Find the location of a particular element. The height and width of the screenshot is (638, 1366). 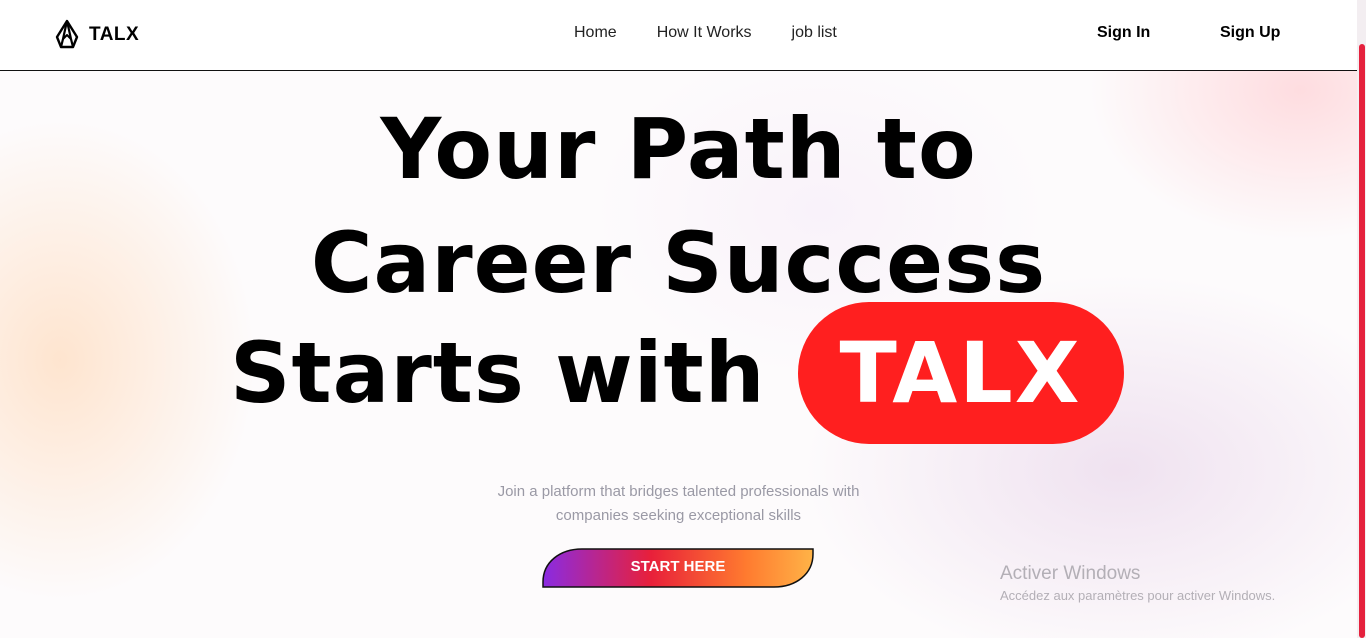

page-scrollbar is located at coordinates (1361, 319).